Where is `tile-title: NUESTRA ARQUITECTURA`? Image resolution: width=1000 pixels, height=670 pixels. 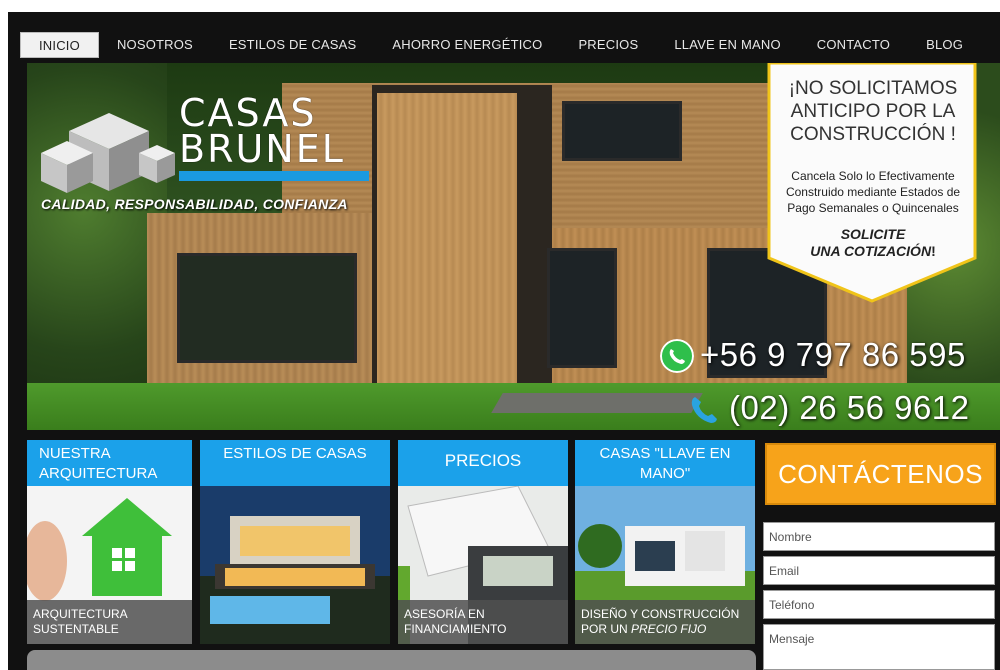 tile-title: NUESTRA ARQUITECTURA is located at coordinates (109, 463).